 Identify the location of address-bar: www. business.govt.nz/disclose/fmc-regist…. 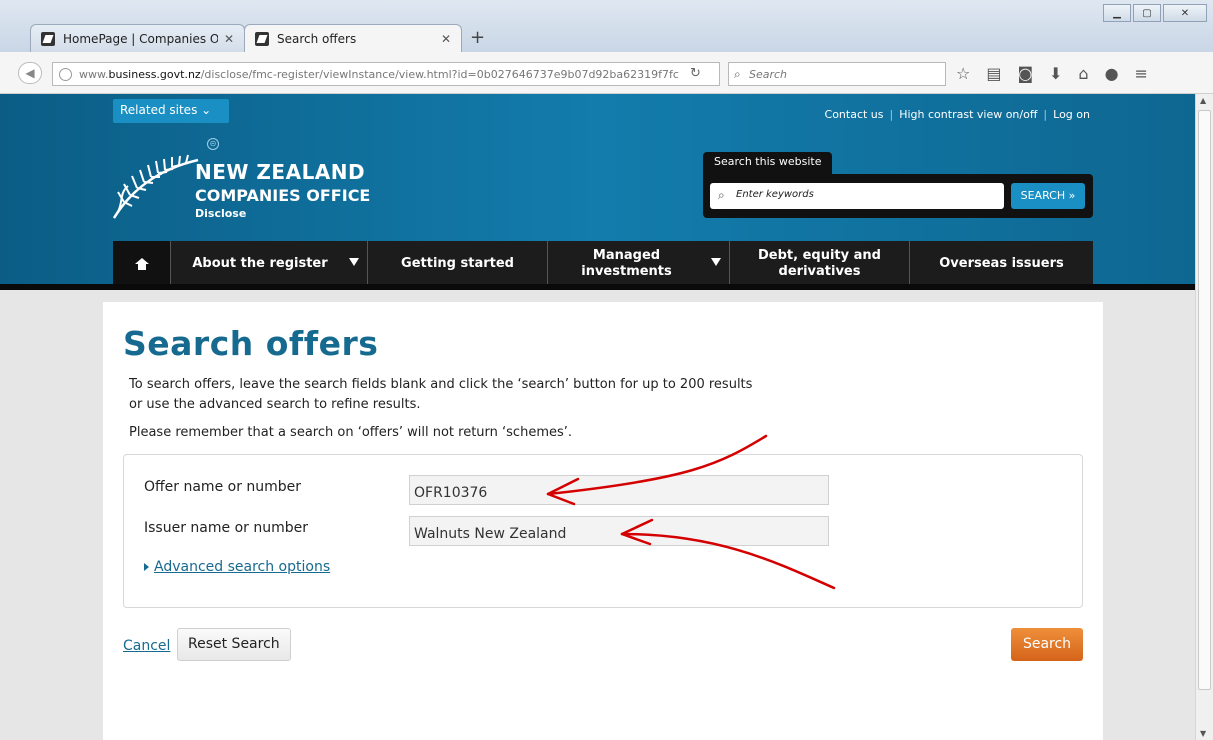
(386, 74).